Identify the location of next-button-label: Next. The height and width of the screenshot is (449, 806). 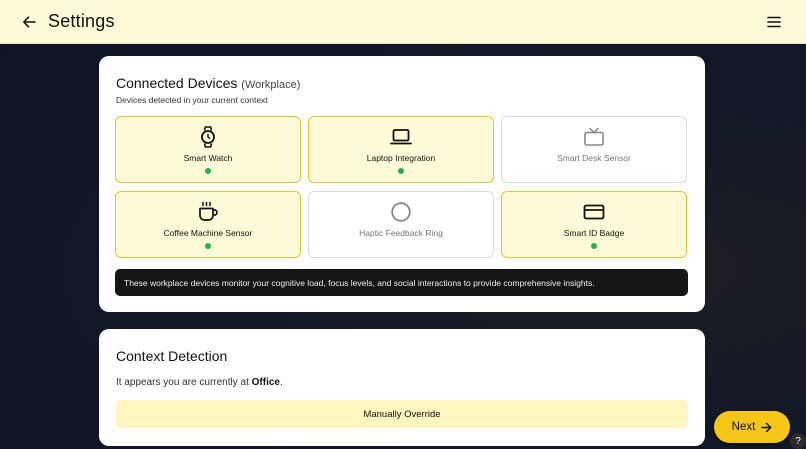
(743, 427).